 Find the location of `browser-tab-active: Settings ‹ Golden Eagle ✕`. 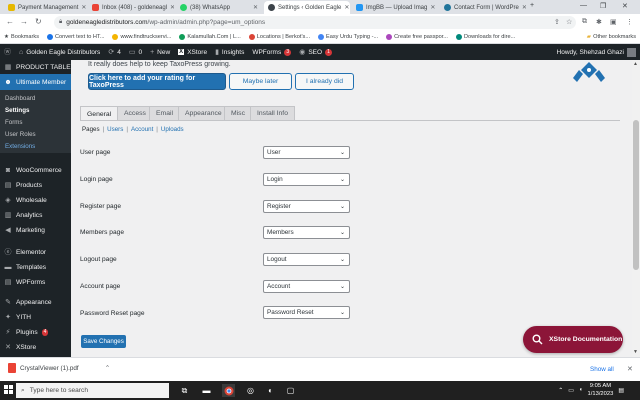

browser-tab-active: Settings ‹ Golden Eagle ✕ is located at coordinates (307, 7).